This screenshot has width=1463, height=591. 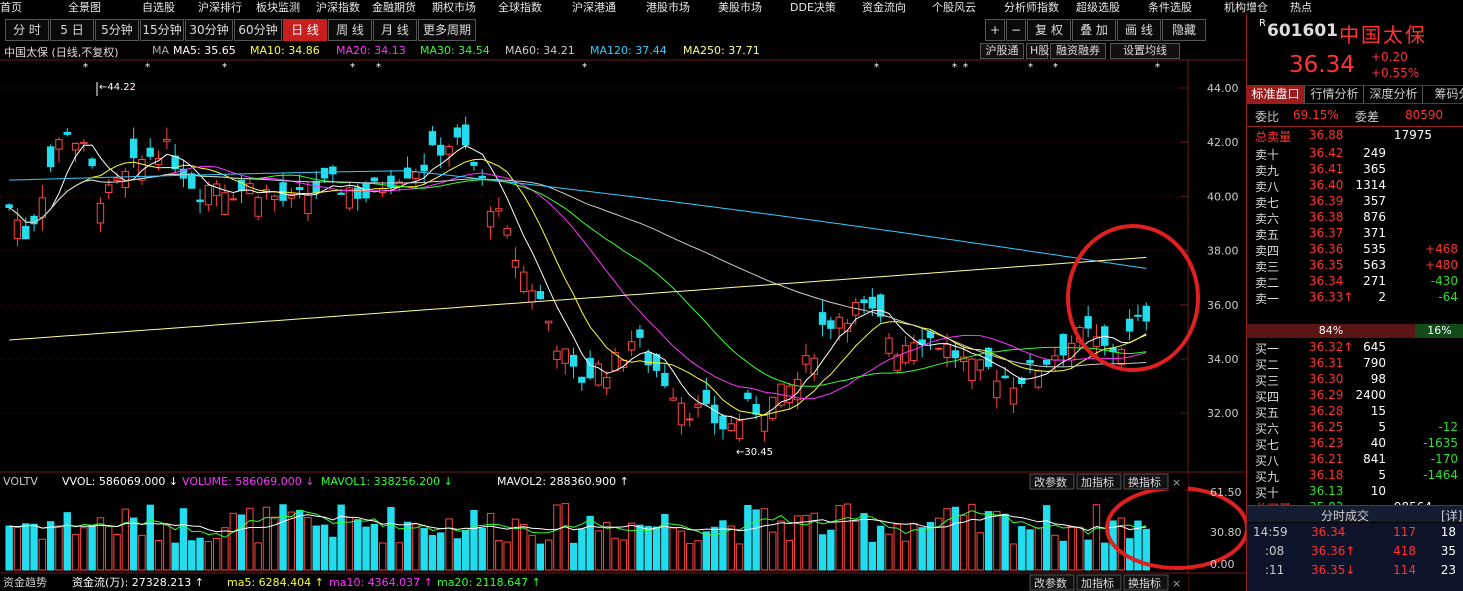 What do you see at coordinates (1355, 396) in the screenshot?
I see `bid-row-3: 买四 36.29 2400` at bounding box center [1355, 396].